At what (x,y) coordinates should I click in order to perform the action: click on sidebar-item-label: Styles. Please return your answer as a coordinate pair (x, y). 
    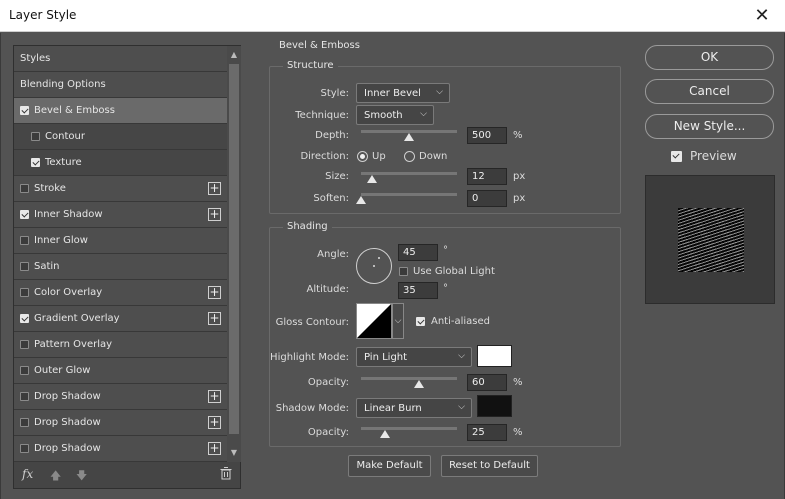
    Looking at the image, I should click on (35, 58).